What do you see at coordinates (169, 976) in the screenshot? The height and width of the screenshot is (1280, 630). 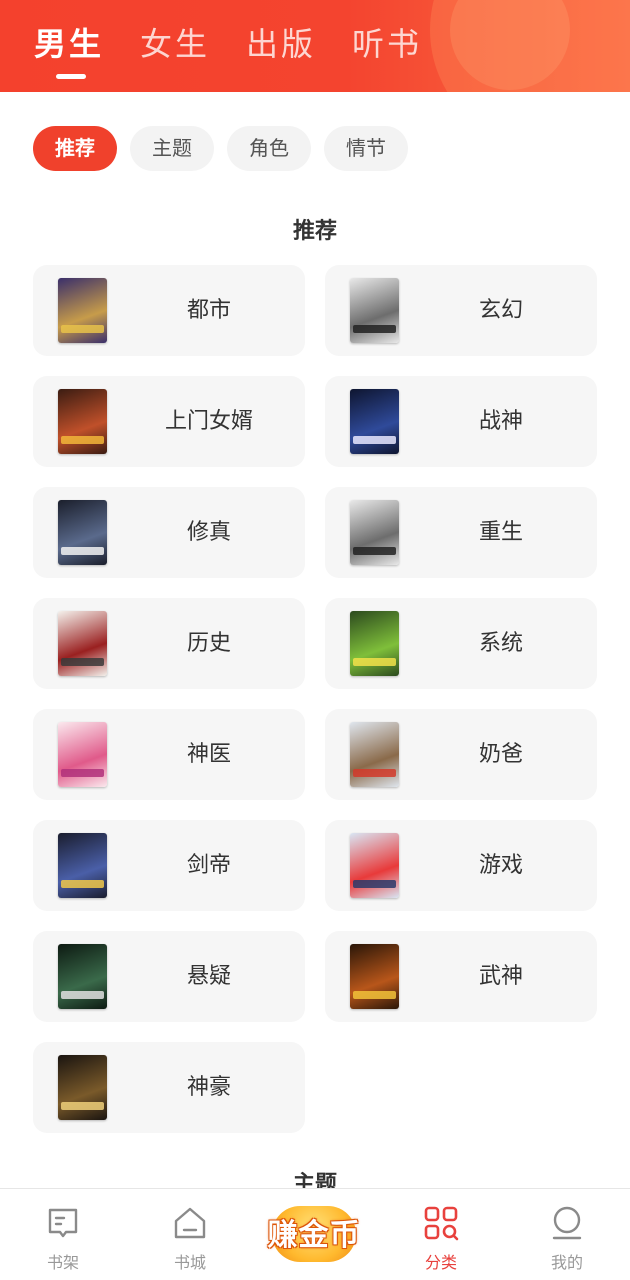 I see `category-card: 悬疑` at bounding box center [169, 976].